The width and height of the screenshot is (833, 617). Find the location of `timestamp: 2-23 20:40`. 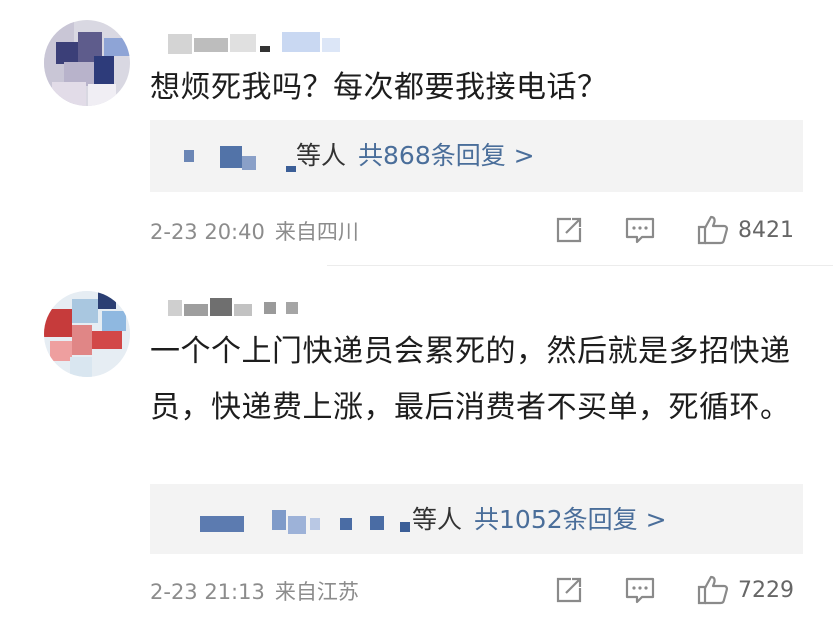

timestamp: 2-23 20:40 is located at coordinates (207, 232).